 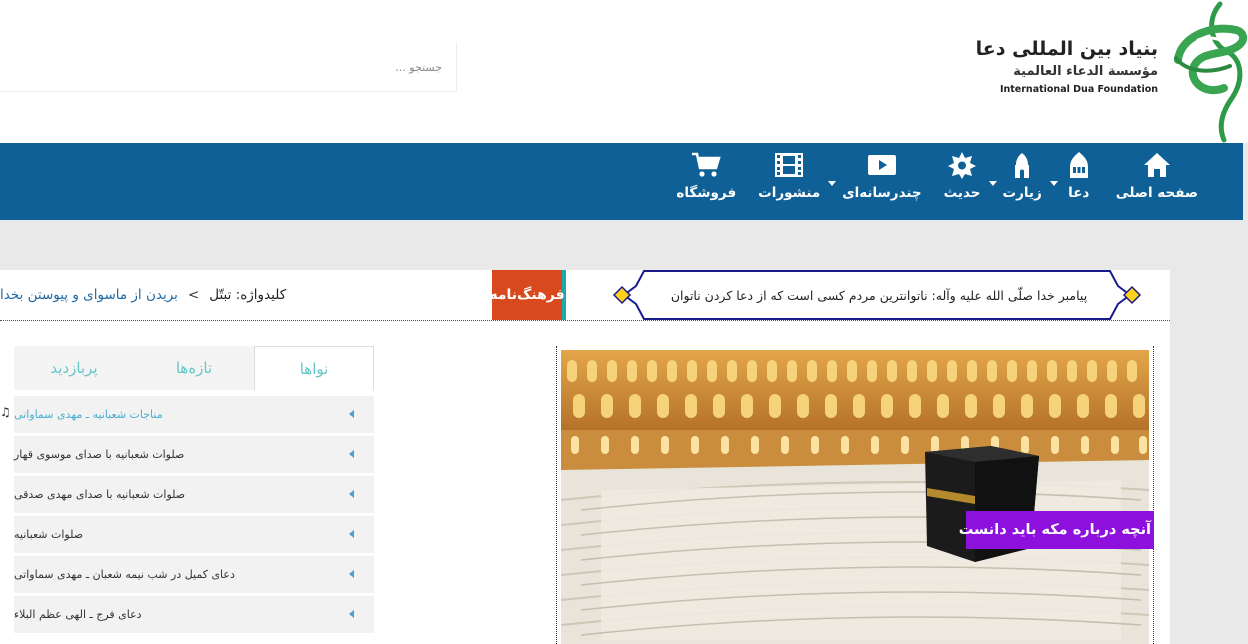 What do you see at coordinates (1066, 49) in the screenshot?
I see `logo-title: بنیاد بین المللی دعا` at bounding box center [1066, 49].